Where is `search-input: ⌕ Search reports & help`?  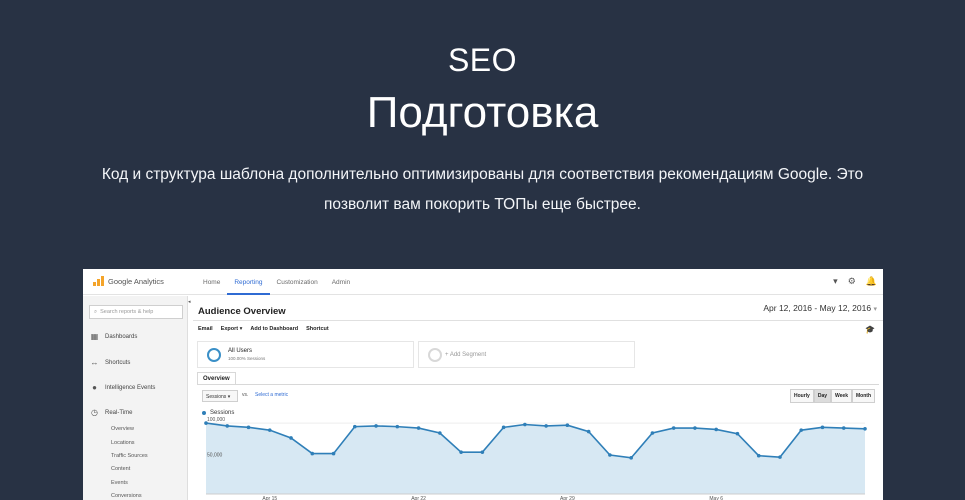
search-input: ⌕ Search reports & help is located at coordinates (136, 312).